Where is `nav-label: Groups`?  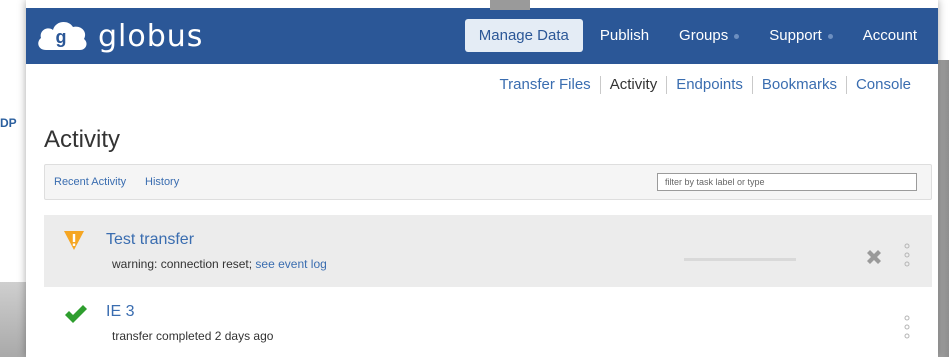
nav-label: Groups is located at coordinates (704, 35).